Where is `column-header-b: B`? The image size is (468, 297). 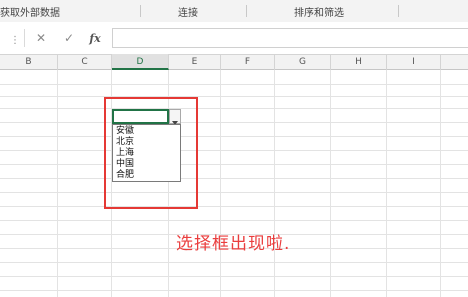 column-header-b: B is located at coordinates (29, 62).